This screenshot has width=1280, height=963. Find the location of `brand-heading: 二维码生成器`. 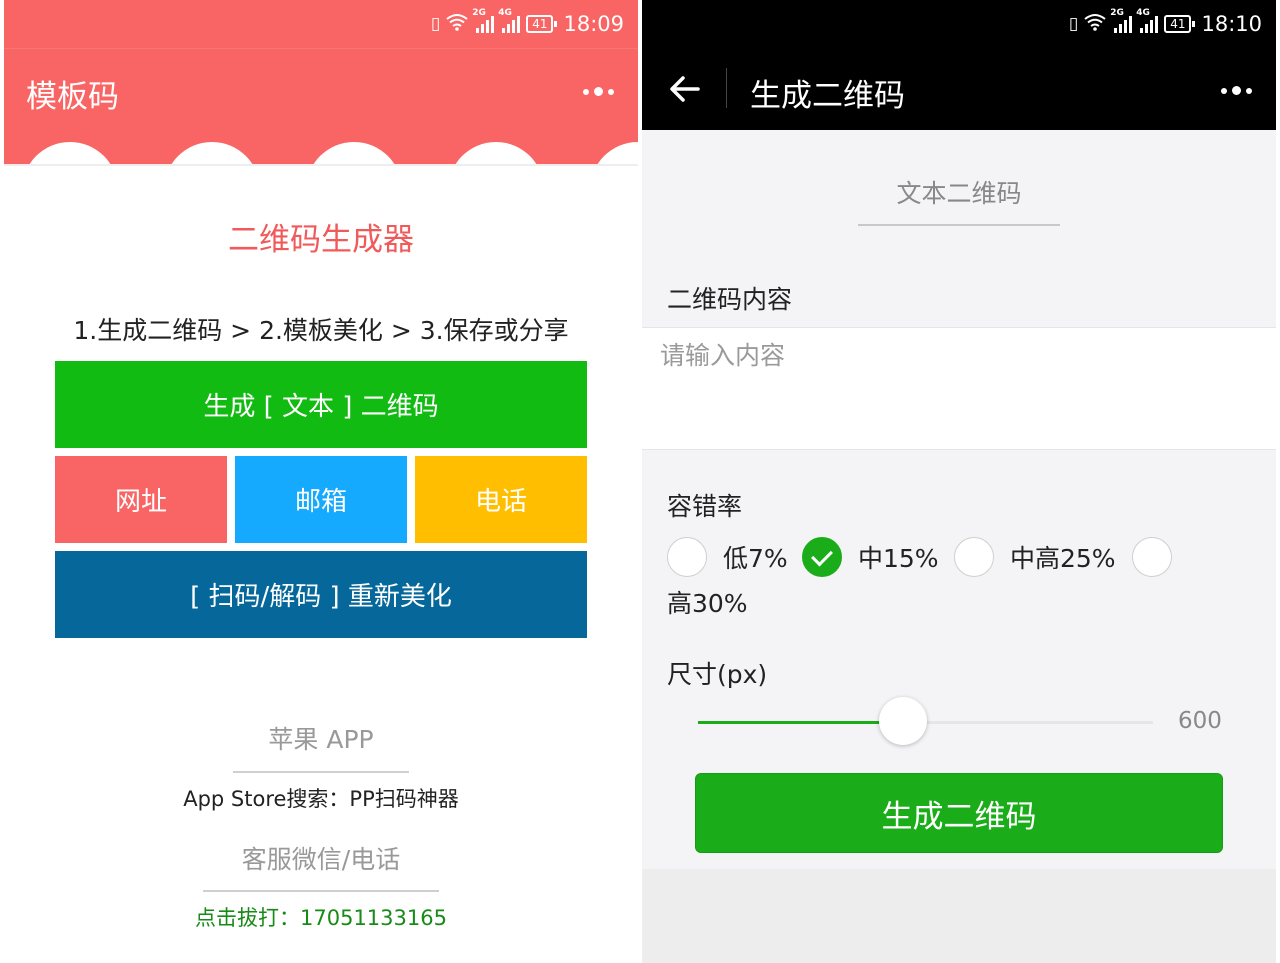

brand-heading: 二维码生成器 is located at coordinates (321, 240).